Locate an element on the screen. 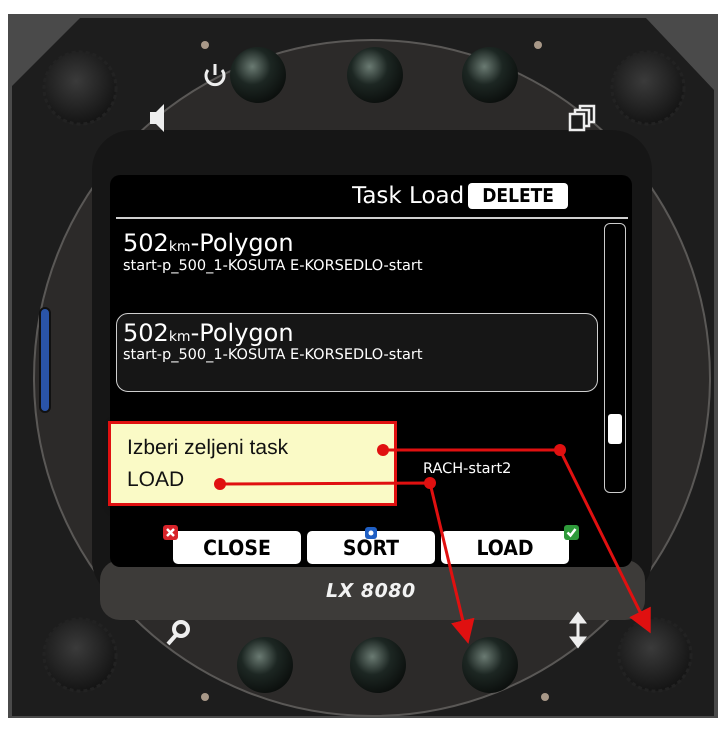  callout-text: LOAD is located at coordinates (156, 479).